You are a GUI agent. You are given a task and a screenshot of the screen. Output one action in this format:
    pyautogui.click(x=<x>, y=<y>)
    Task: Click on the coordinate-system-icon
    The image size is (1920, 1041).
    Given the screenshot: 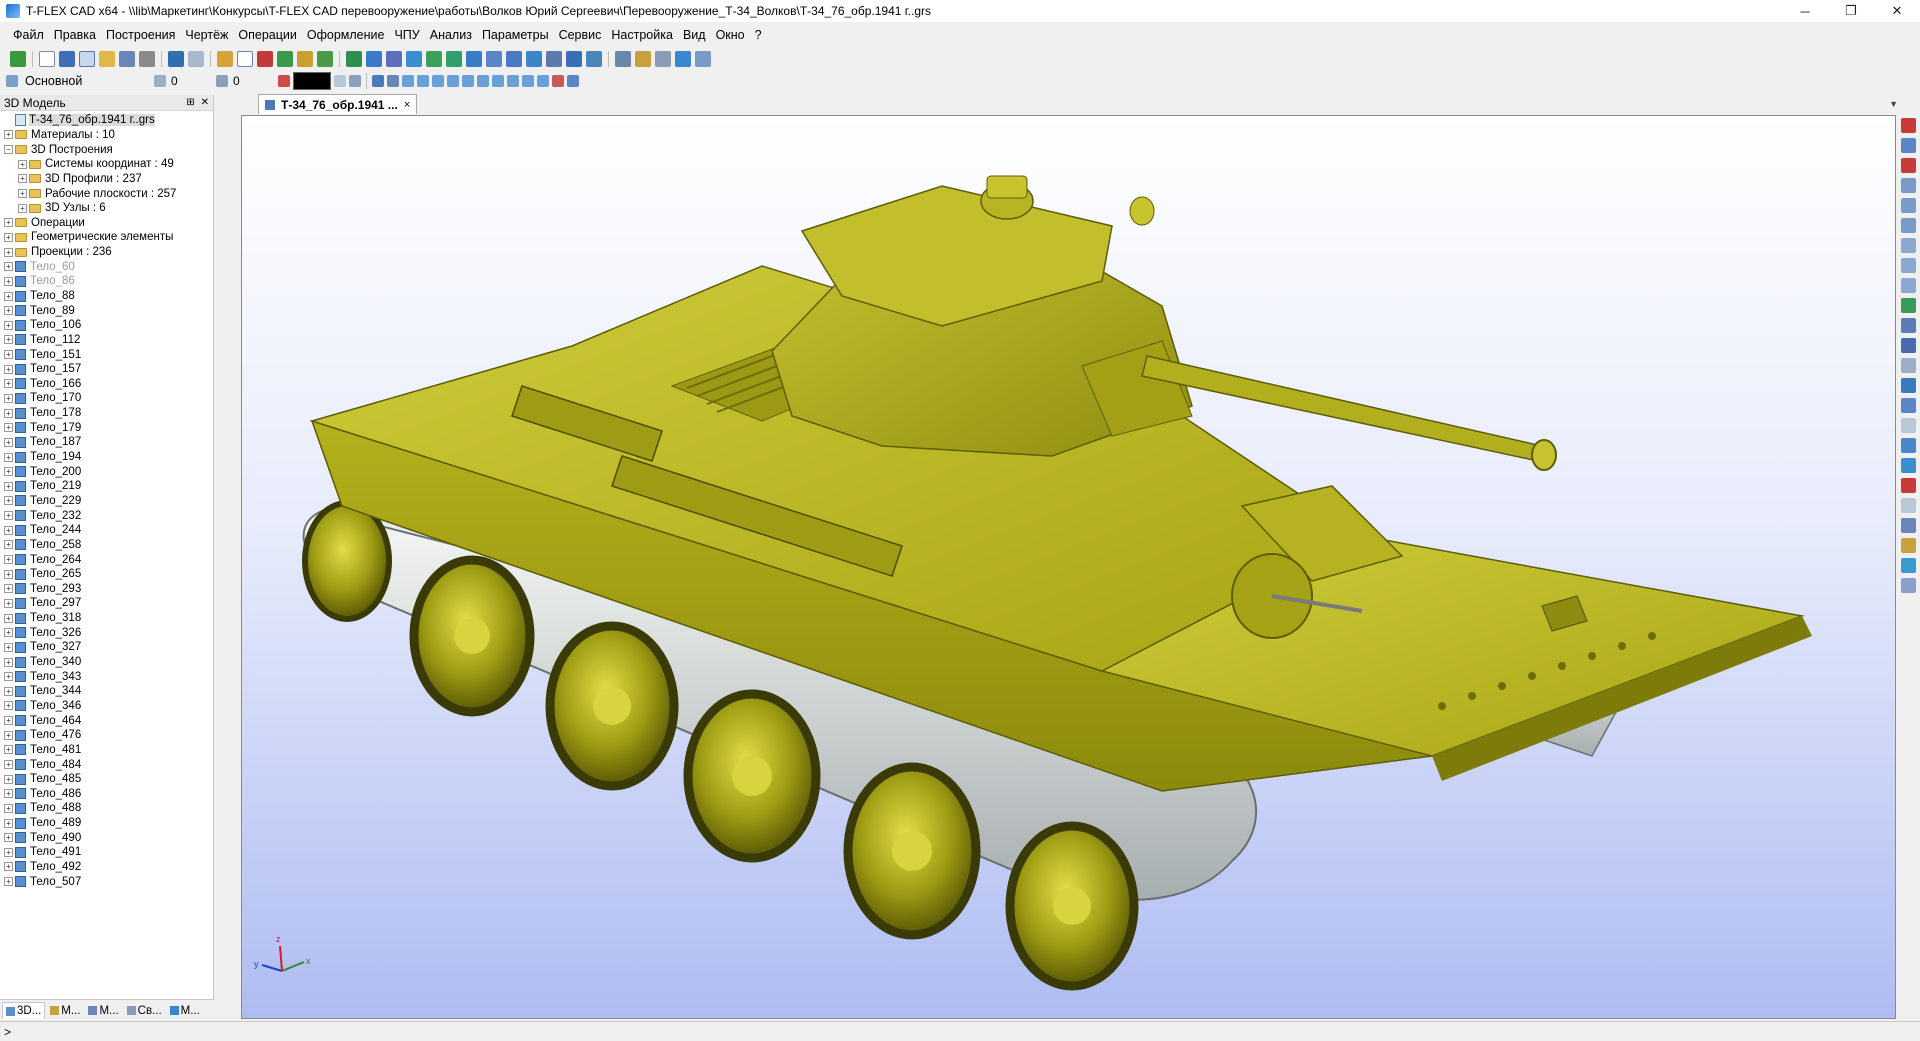 What is the action you would take?
    pyautogui.click(x=305, y=59)
    